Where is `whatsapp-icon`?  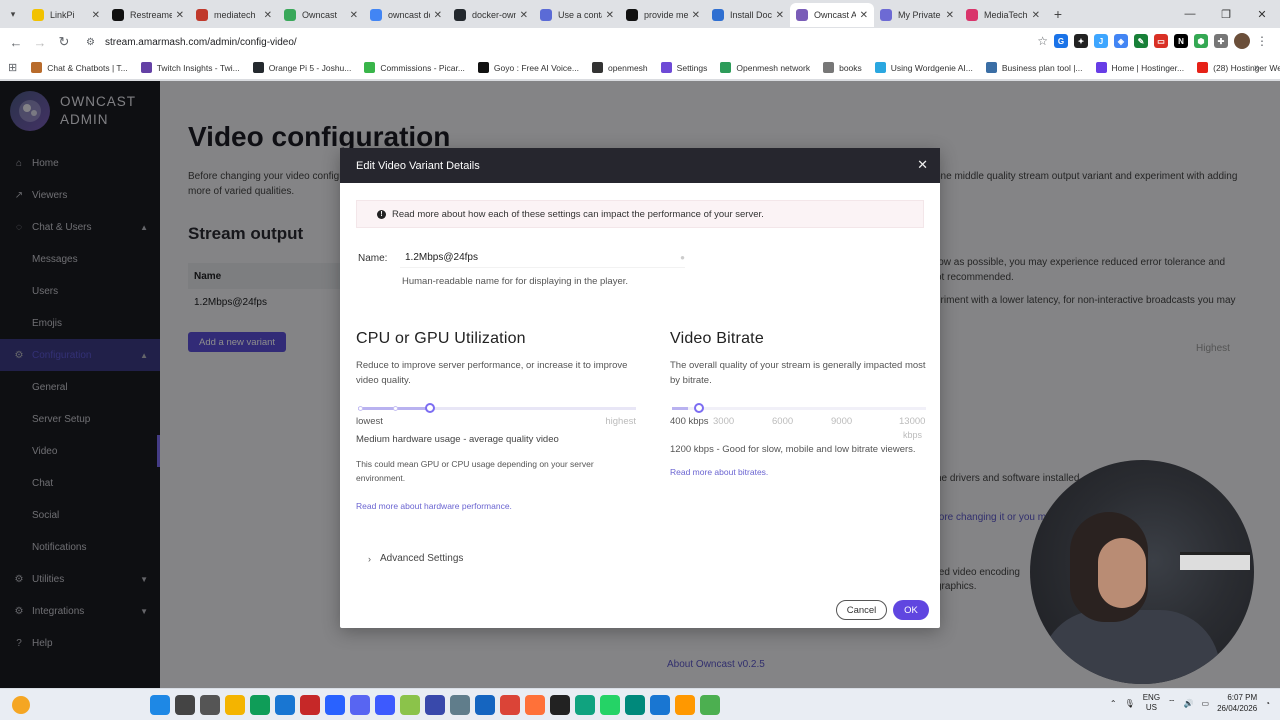
whatsapp-icon is located at coordinates (610, 705).